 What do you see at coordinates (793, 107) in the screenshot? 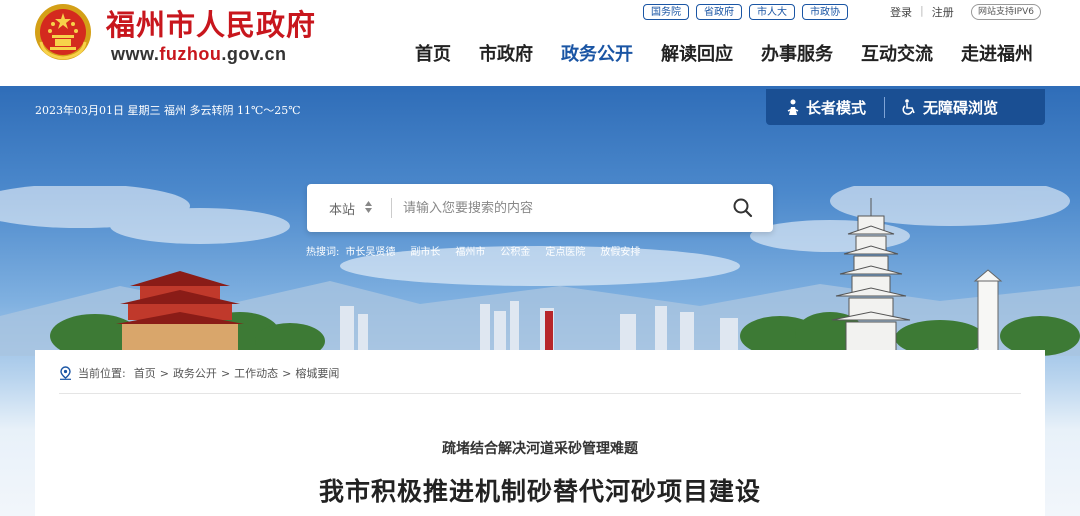
I see `elder-icon` at bounding box center [793, 107].